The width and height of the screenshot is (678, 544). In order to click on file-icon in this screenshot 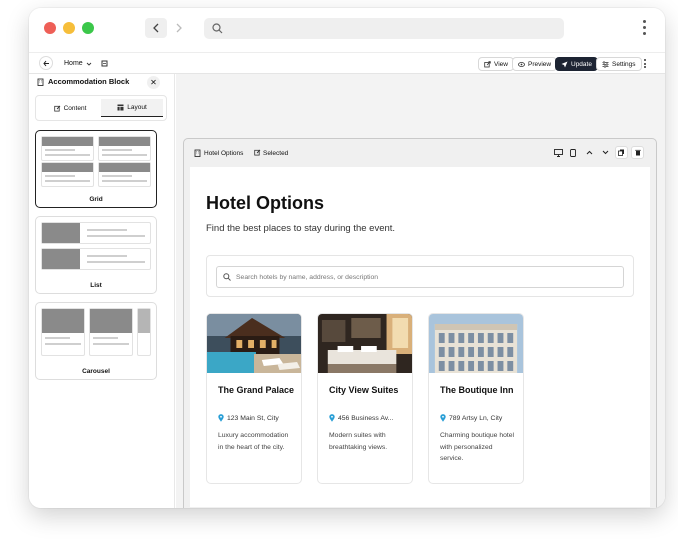, I will do `click(104, 63)`.